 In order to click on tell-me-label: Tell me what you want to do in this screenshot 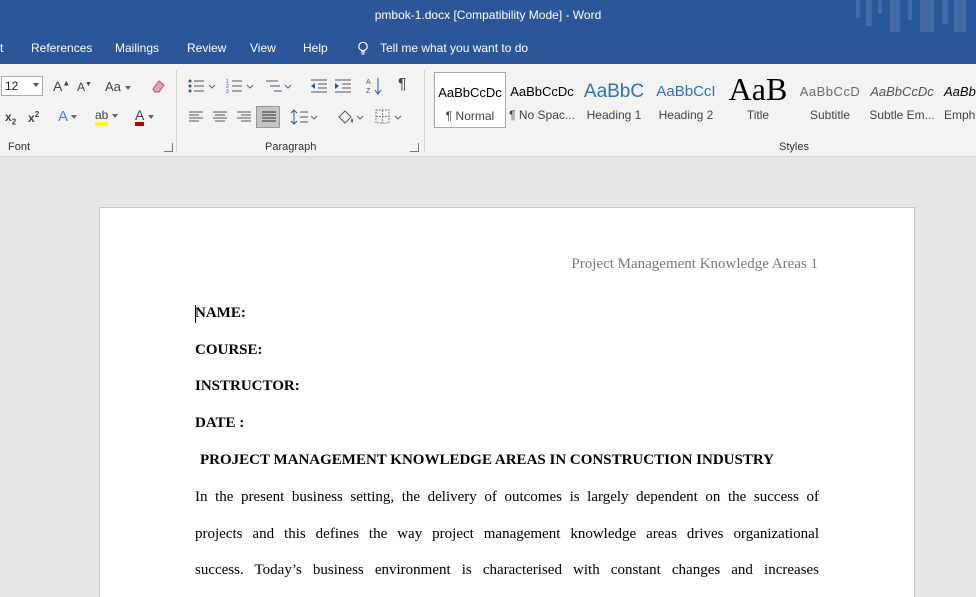, I will do `click(454, 48)`.